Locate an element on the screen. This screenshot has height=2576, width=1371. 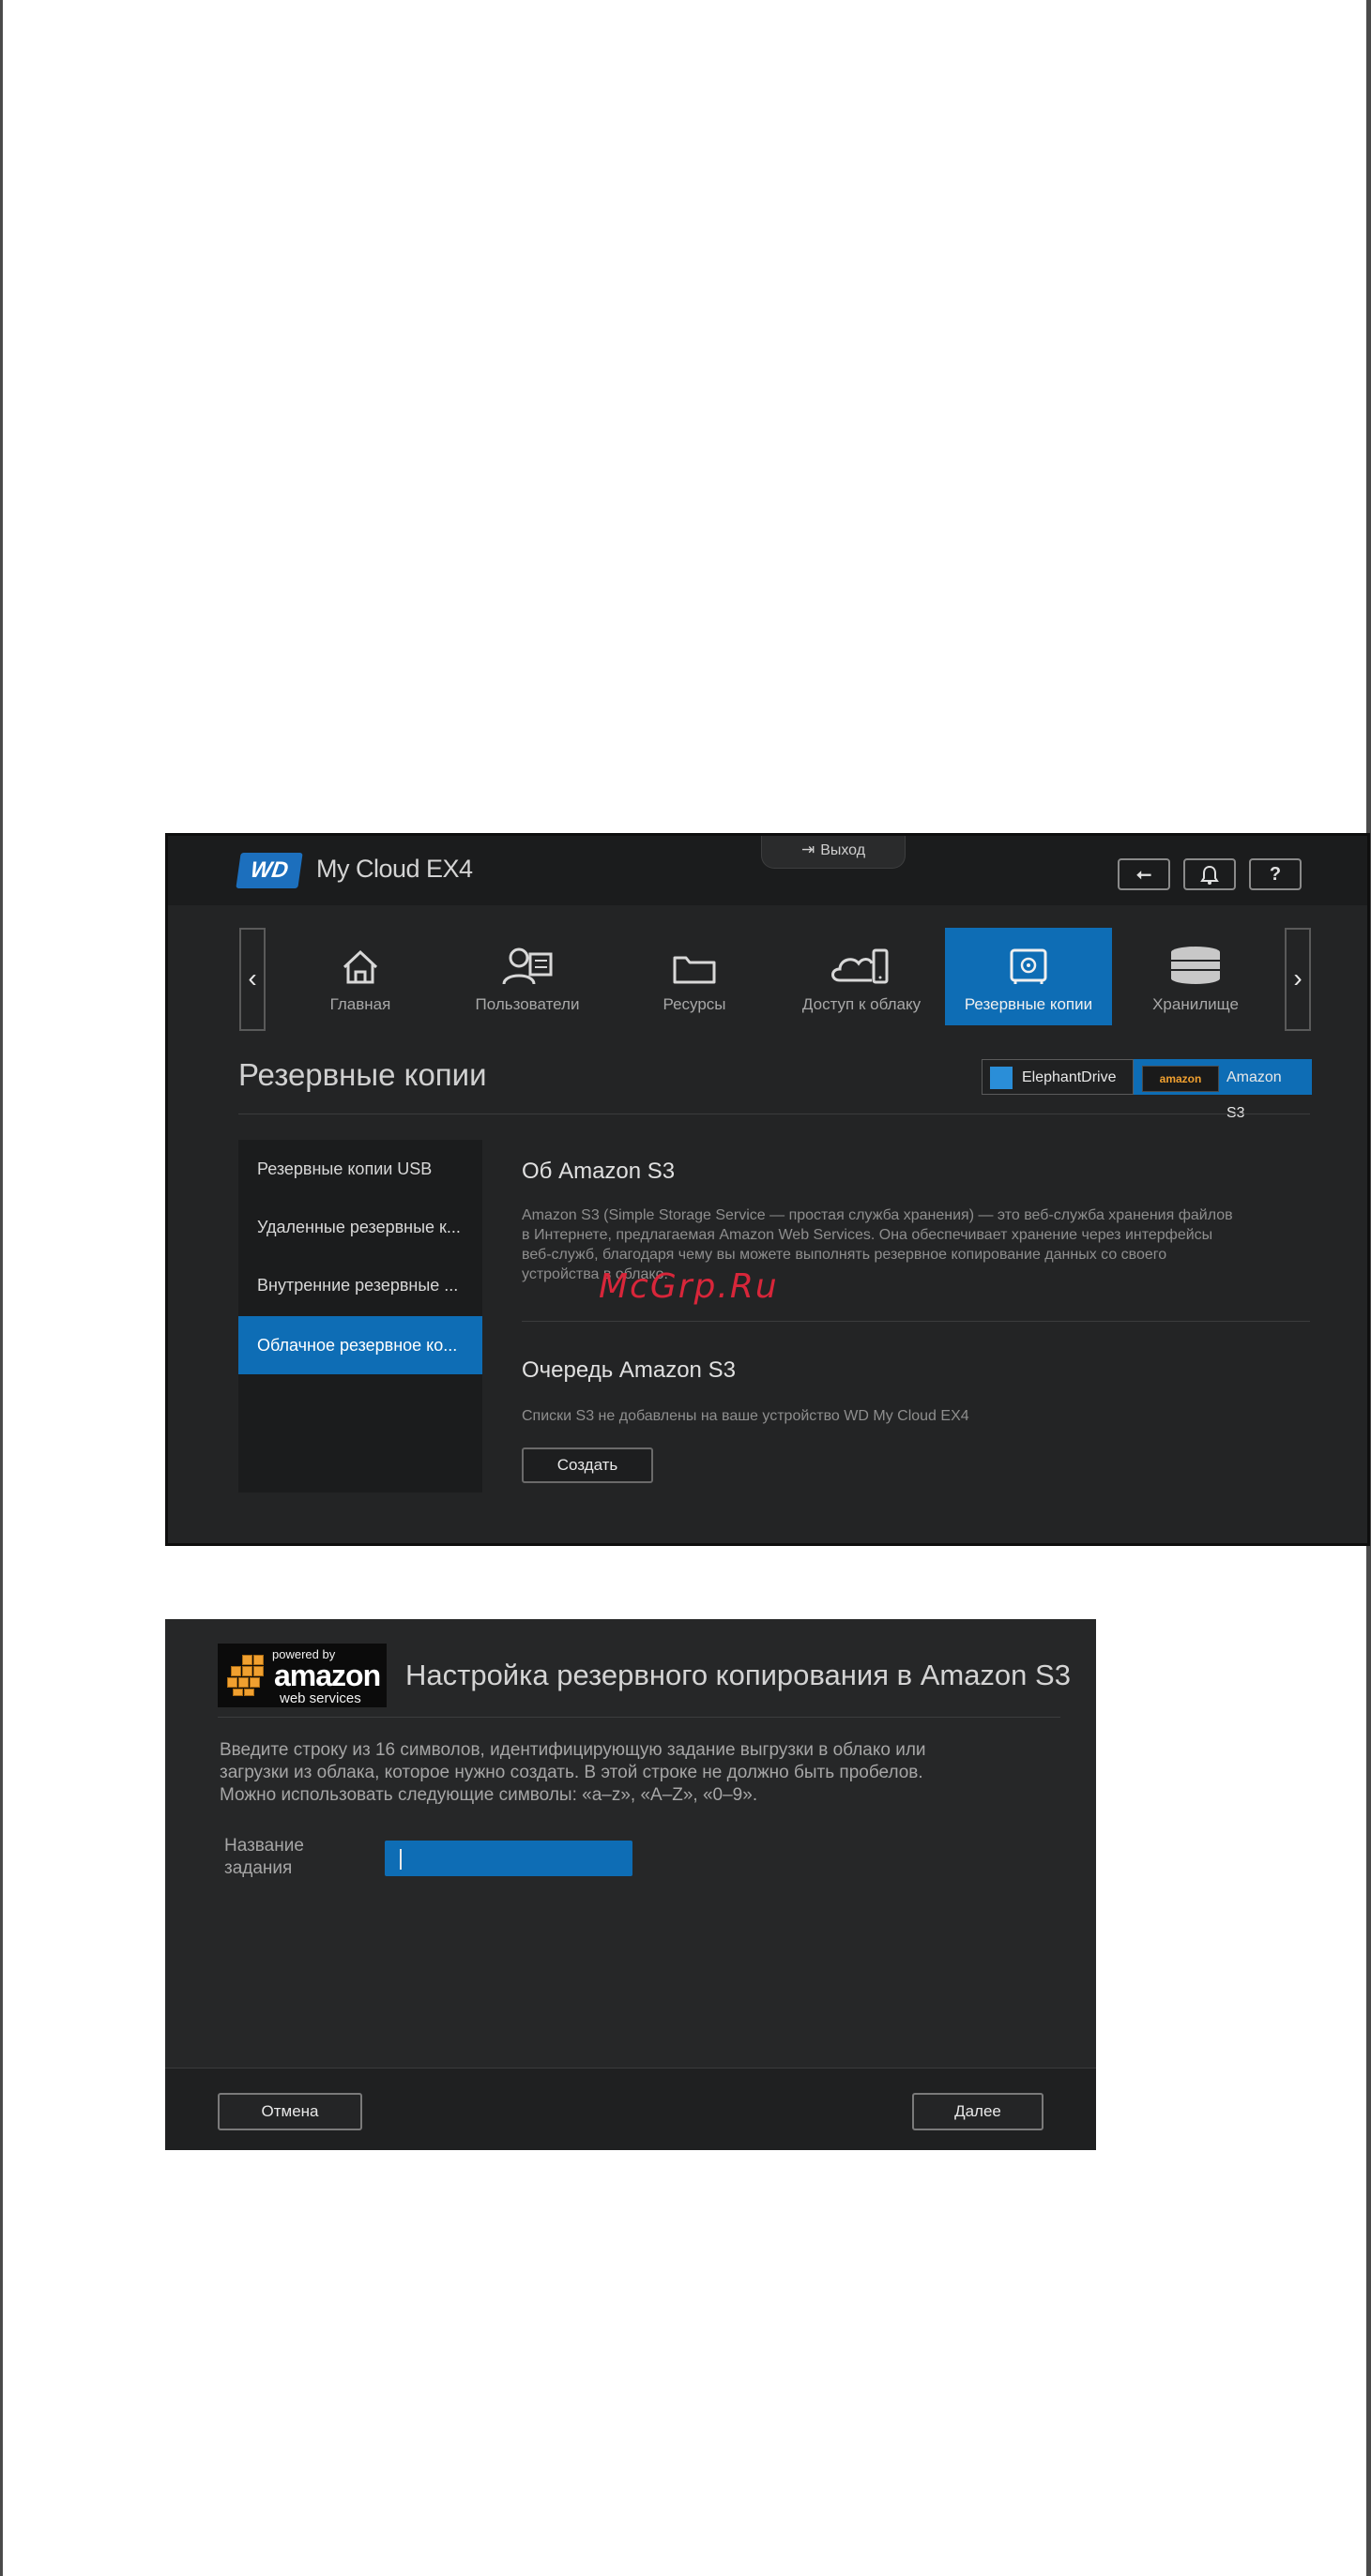
nav-label-shares: Ресурсы is located at coordinates (694, 1004).